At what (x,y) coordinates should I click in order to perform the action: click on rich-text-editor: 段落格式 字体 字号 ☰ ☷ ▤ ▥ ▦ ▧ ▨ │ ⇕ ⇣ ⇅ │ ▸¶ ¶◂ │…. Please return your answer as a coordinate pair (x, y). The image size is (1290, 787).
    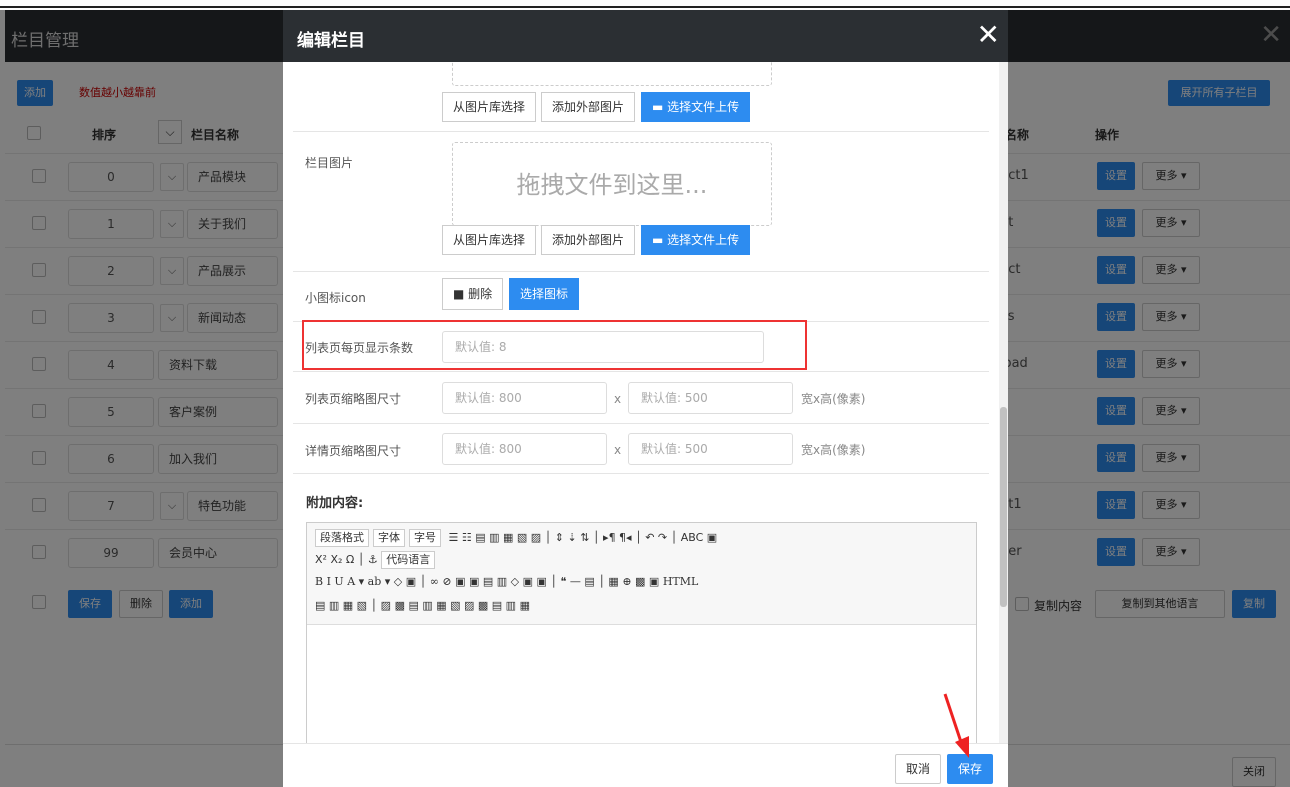
    Looking at the image, I should click on (641, 632).